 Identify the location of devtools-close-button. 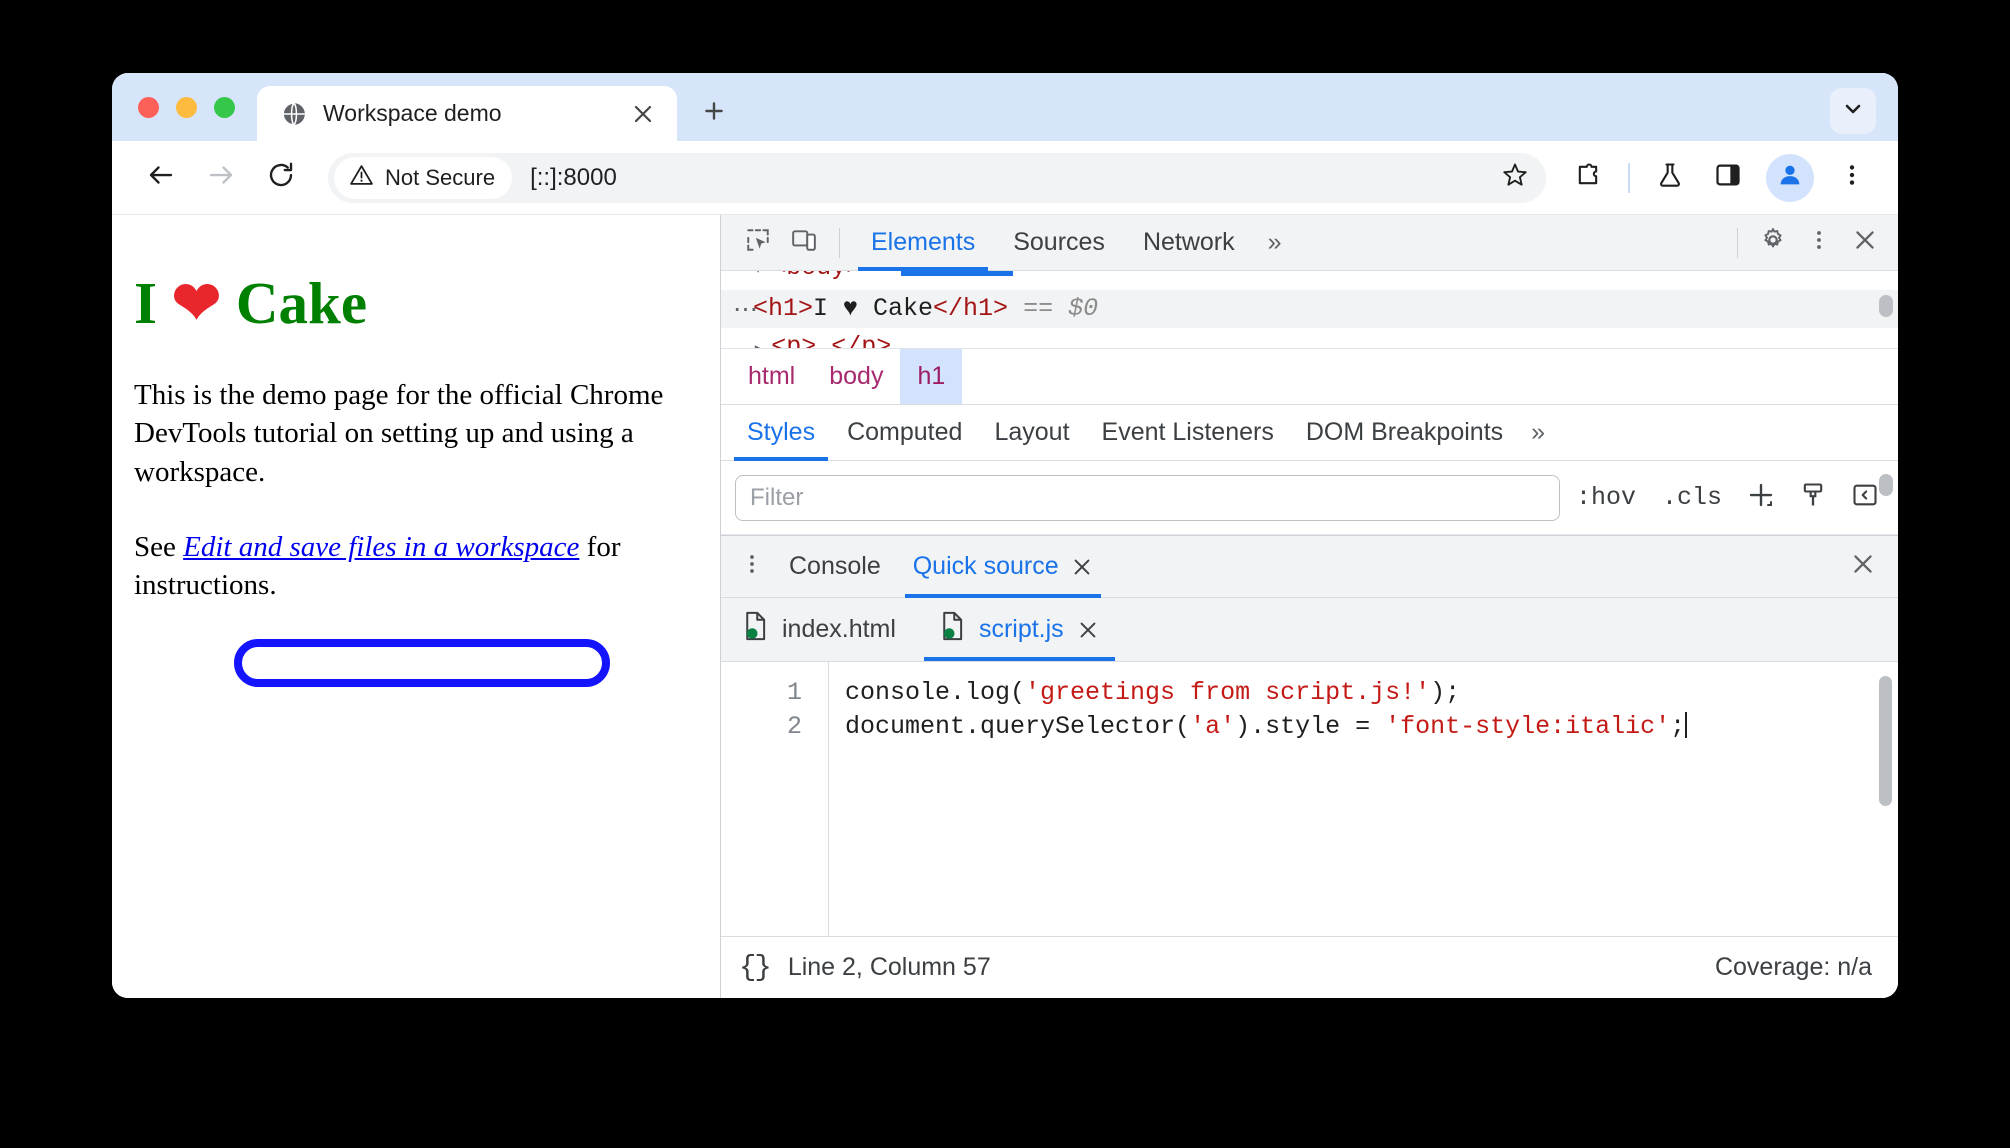
(1865, 243).